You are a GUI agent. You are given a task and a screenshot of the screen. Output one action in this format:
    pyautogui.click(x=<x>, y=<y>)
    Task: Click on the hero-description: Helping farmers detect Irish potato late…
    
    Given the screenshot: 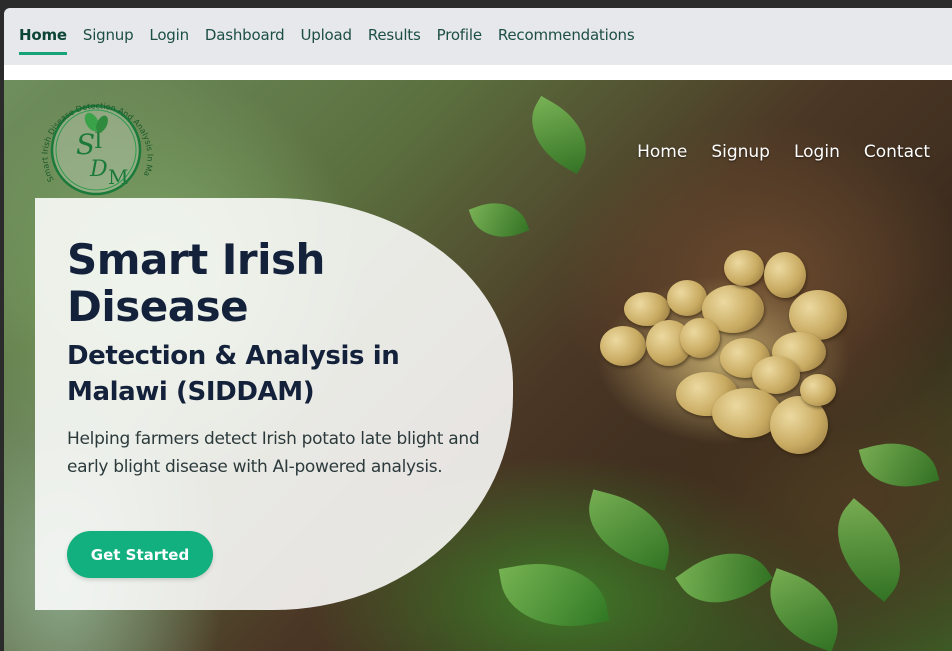 What is the action you would take?
    pyautogui.click(x=273, y=453)
    